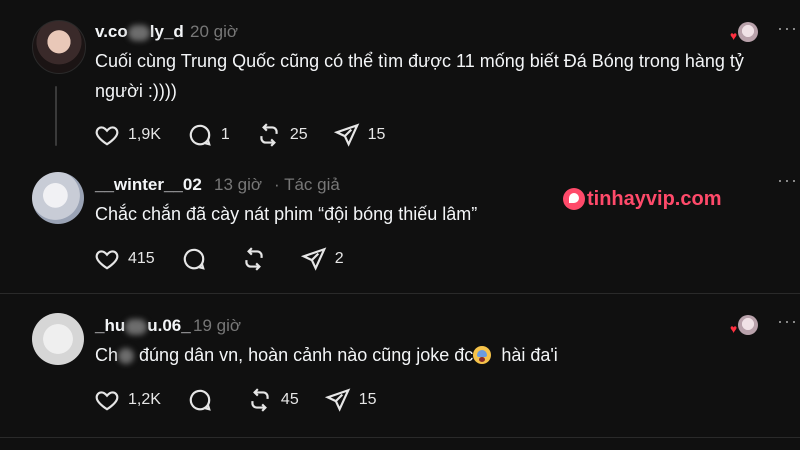 This screenshot has width=800, height=450. Describe the element at coordinates (214, 31) in the screenshot. I see `post-time: 20 giờ` at that location.